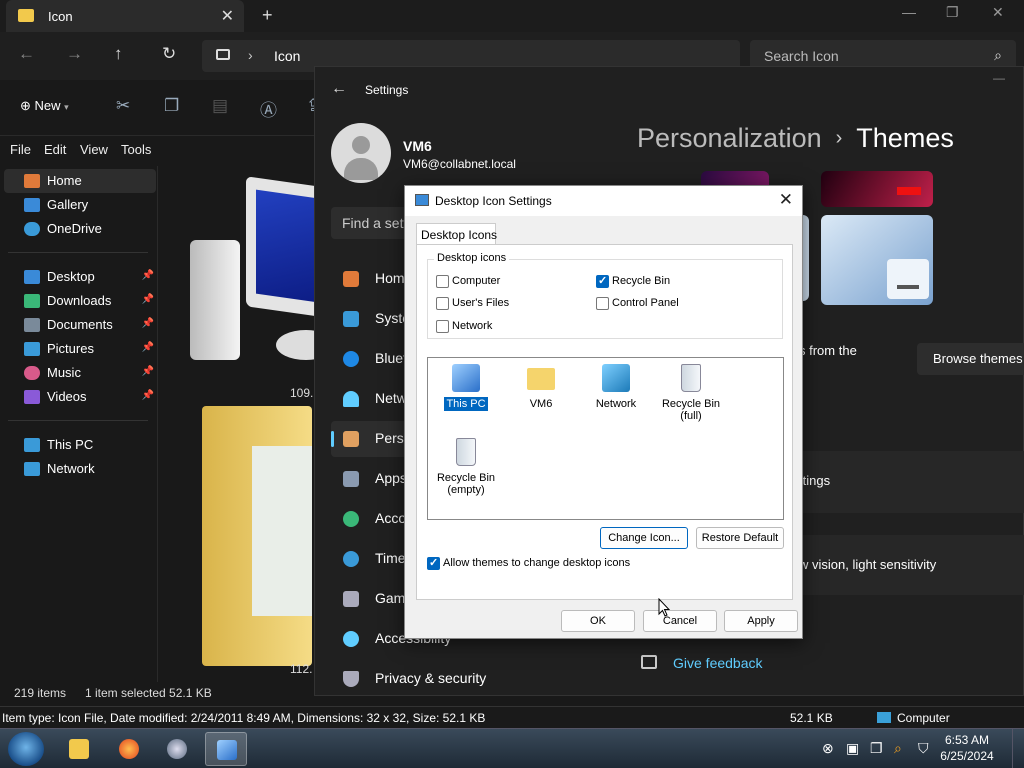 This screenshot has width=1024, height=768. Describe the element at coordinates (250, 55) in the screenshot. I see `chevron-right-icon: ›` at that location.